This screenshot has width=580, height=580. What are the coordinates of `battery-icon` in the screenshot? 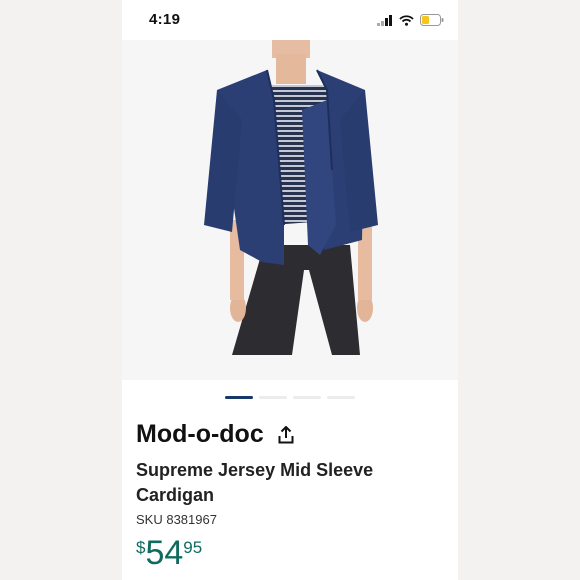 It's located at (432, 20).